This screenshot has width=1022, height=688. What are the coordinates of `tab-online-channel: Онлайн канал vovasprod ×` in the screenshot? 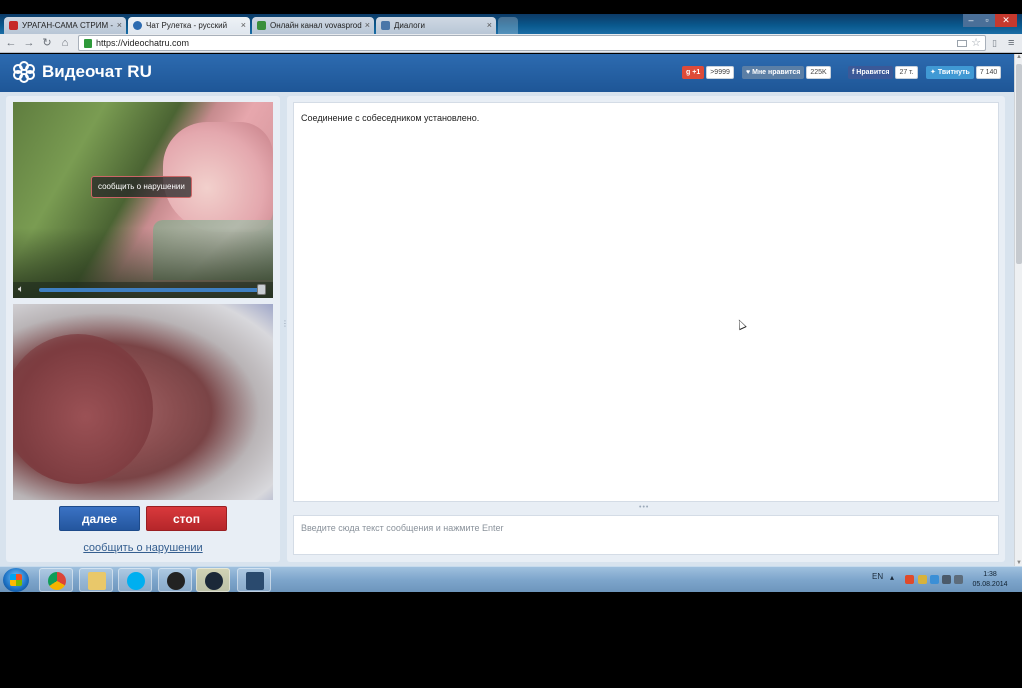 It's located at (313, 25).